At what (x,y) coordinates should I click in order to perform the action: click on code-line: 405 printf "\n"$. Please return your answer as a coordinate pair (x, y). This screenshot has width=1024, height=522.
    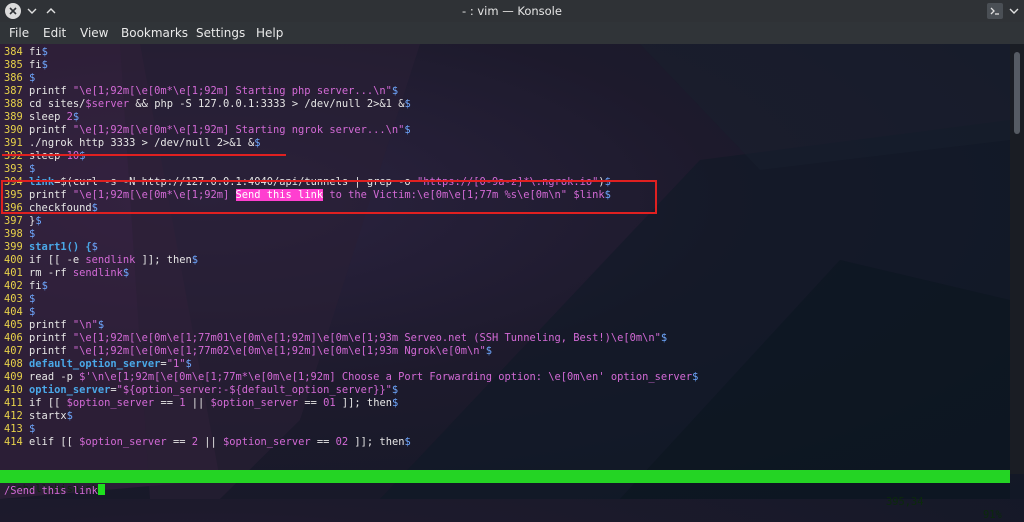
    Looking at the image, I should click on (54, 325).